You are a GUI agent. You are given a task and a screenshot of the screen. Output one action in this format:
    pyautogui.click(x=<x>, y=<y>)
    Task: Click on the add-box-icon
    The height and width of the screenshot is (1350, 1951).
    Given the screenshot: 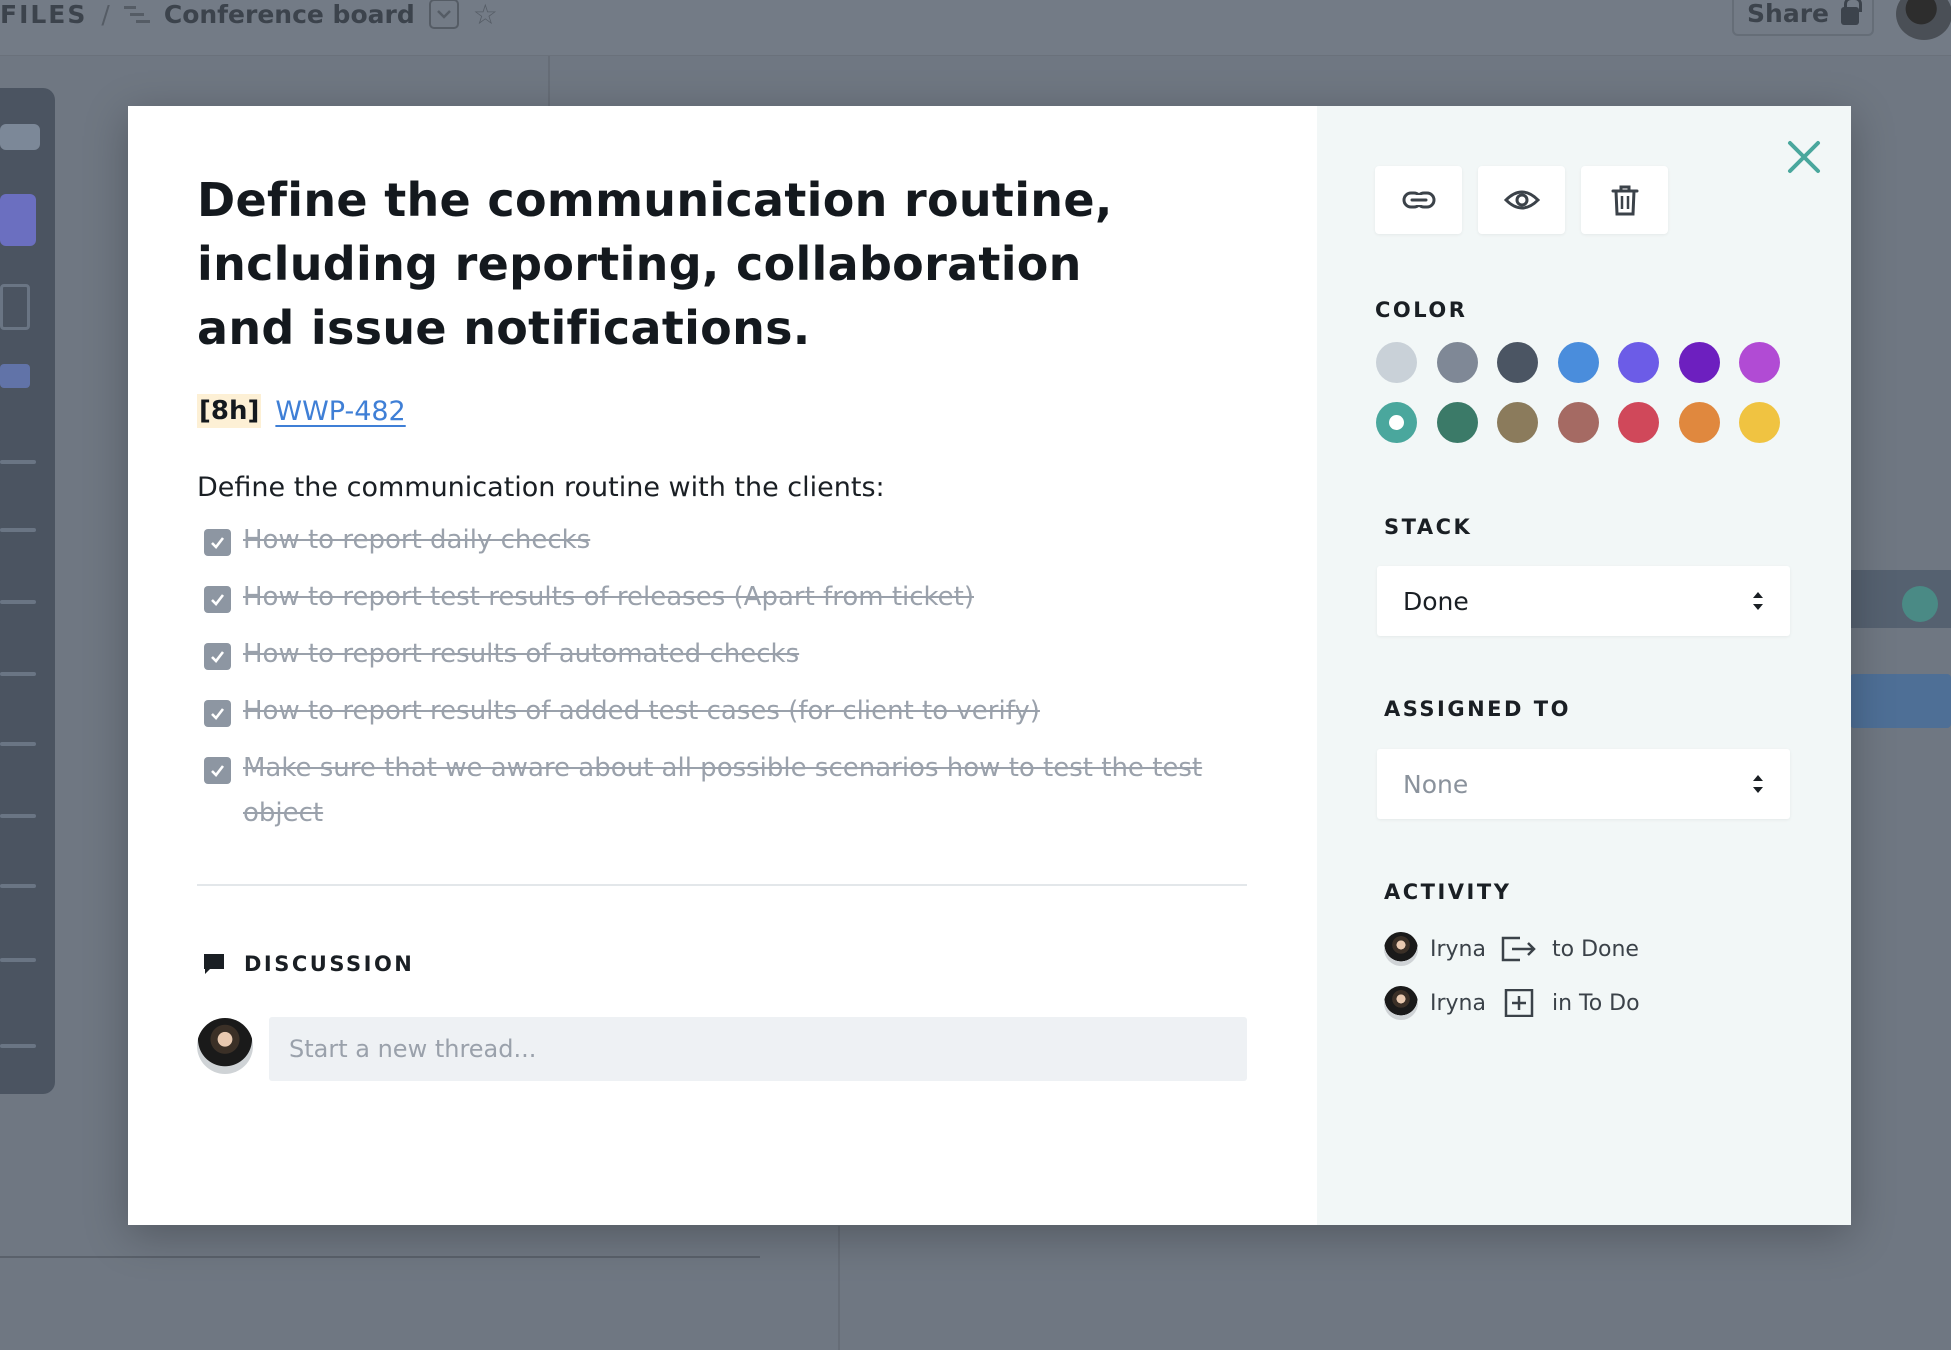 What is the action you would take?
    pyautogui.click(x=1519, y=1003)
    